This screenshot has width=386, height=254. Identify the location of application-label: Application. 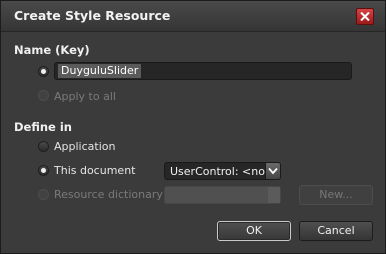
(85, 146).